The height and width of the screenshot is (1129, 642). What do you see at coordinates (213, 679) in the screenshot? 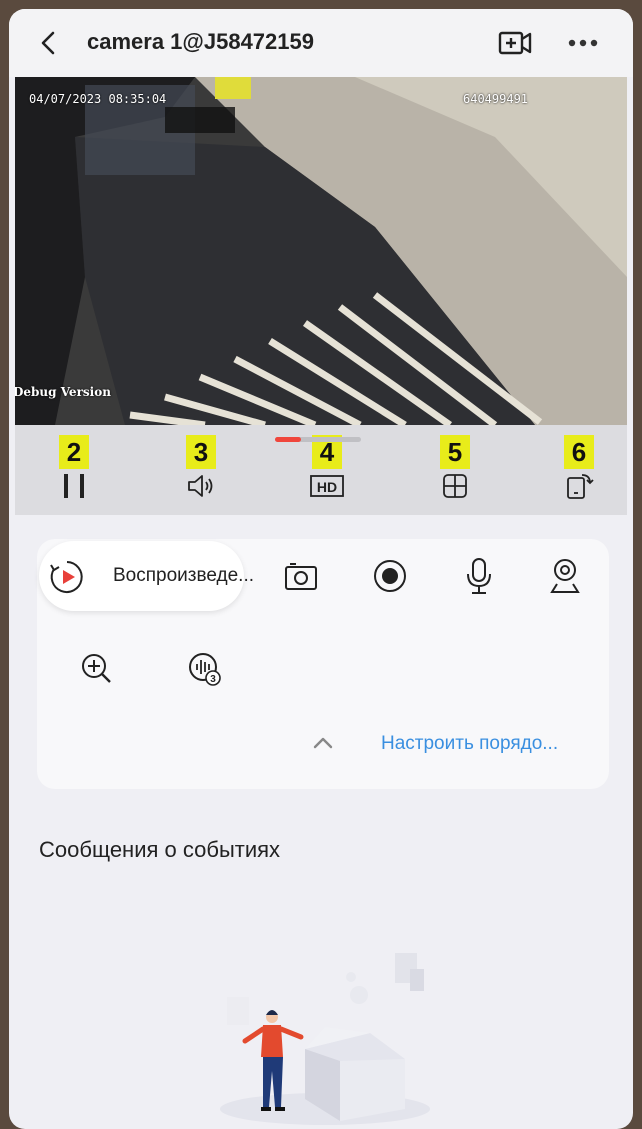
I see `svg-text: 3` at bounding box center [213, 679].